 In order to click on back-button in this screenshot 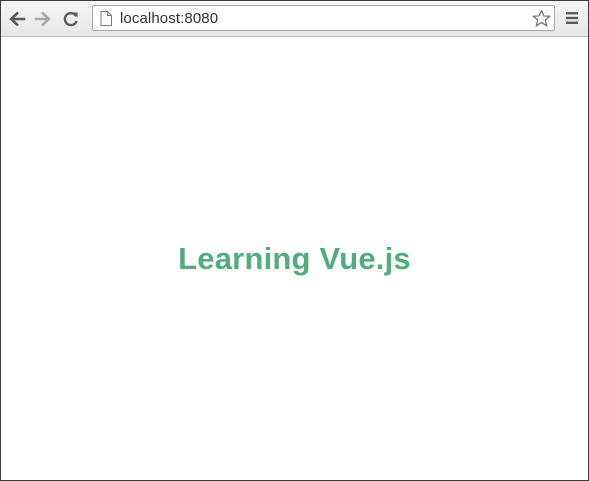, I will do `click(17, 19)`.